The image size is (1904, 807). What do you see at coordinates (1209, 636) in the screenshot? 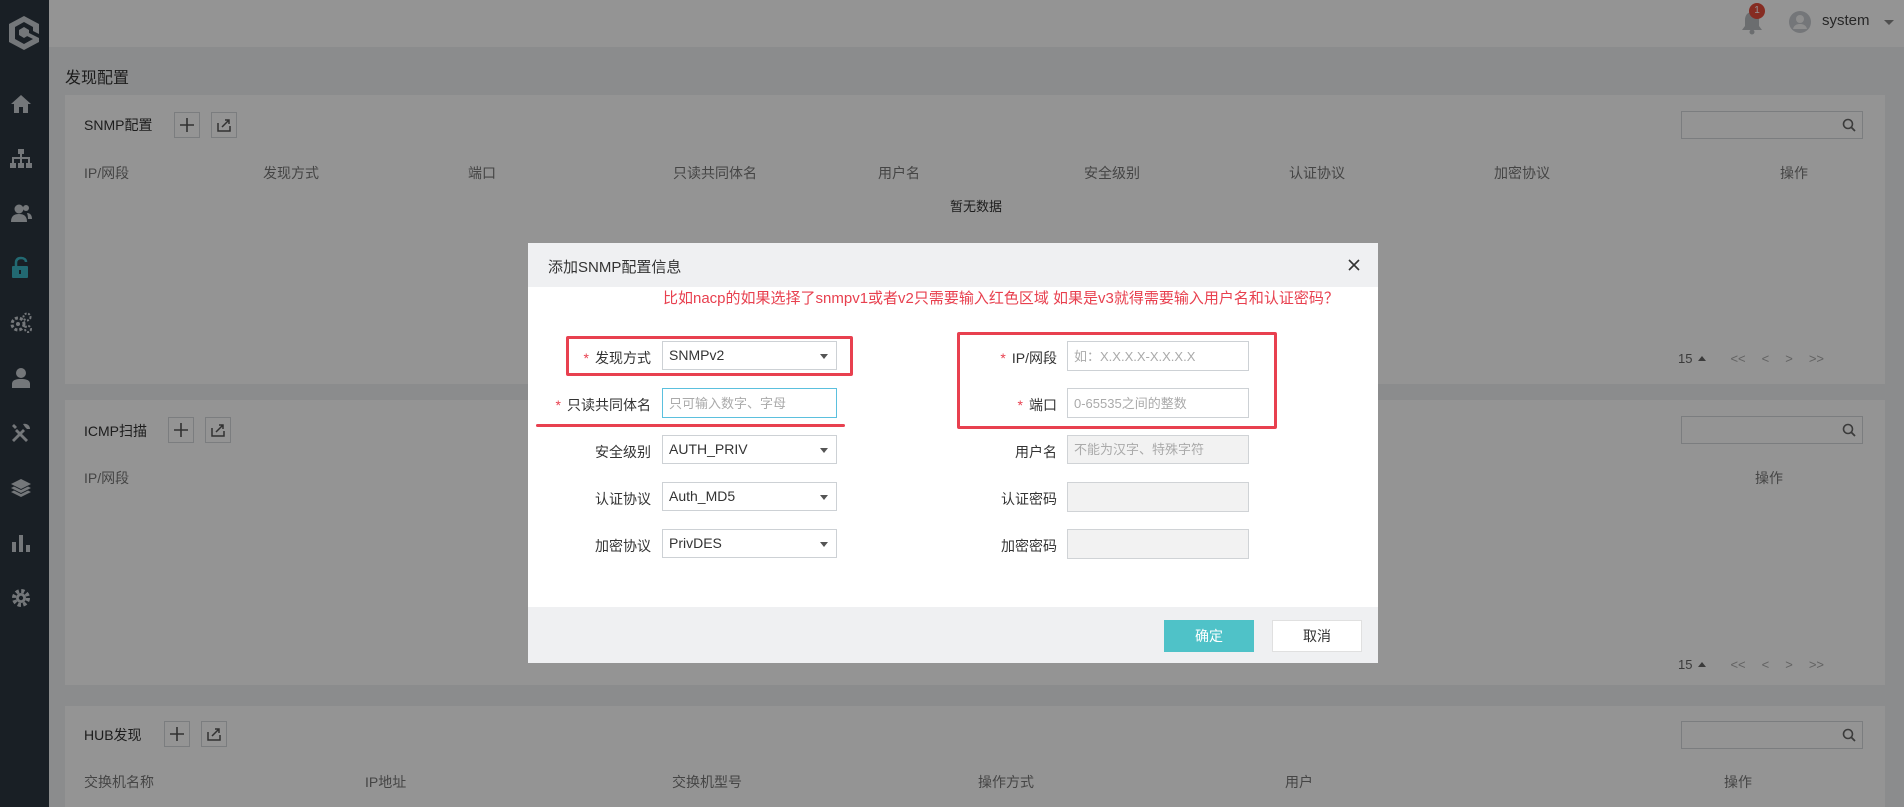
I see `confirm-button: 确定` at bounding box center [1209, 636].